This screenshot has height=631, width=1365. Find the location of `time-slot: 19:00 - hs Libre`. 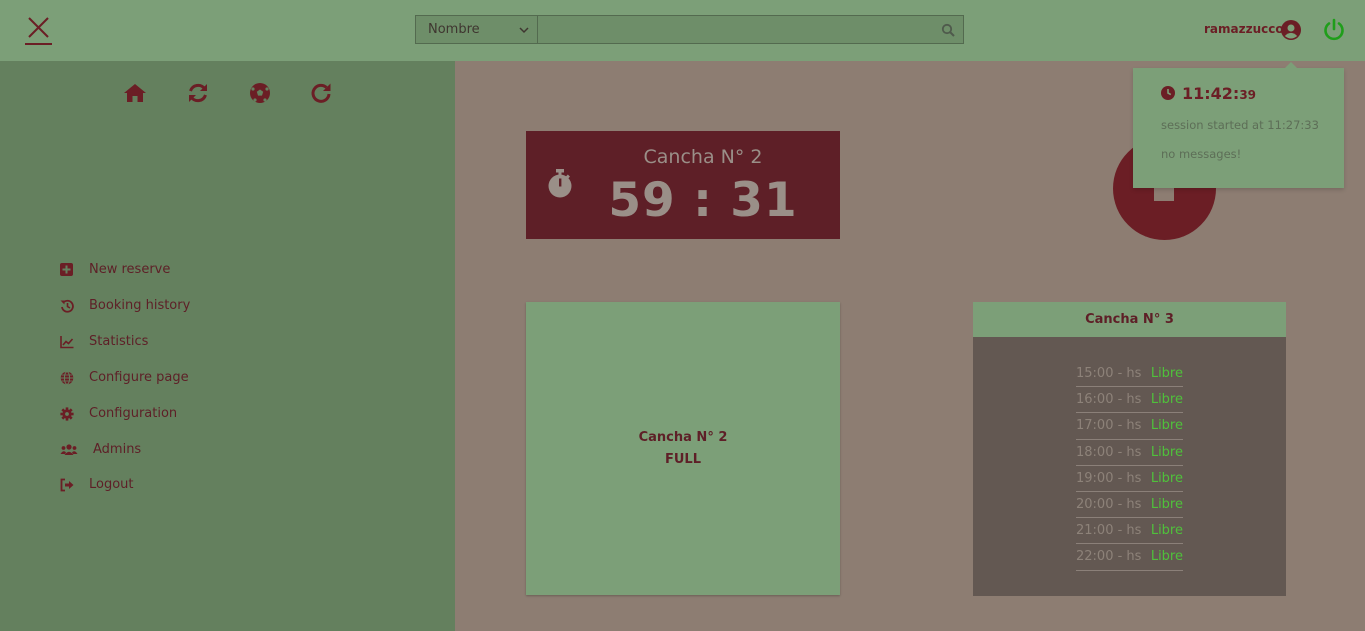

time-slot: 19:00 - hs Libre is located at coordinates (1129, 479).